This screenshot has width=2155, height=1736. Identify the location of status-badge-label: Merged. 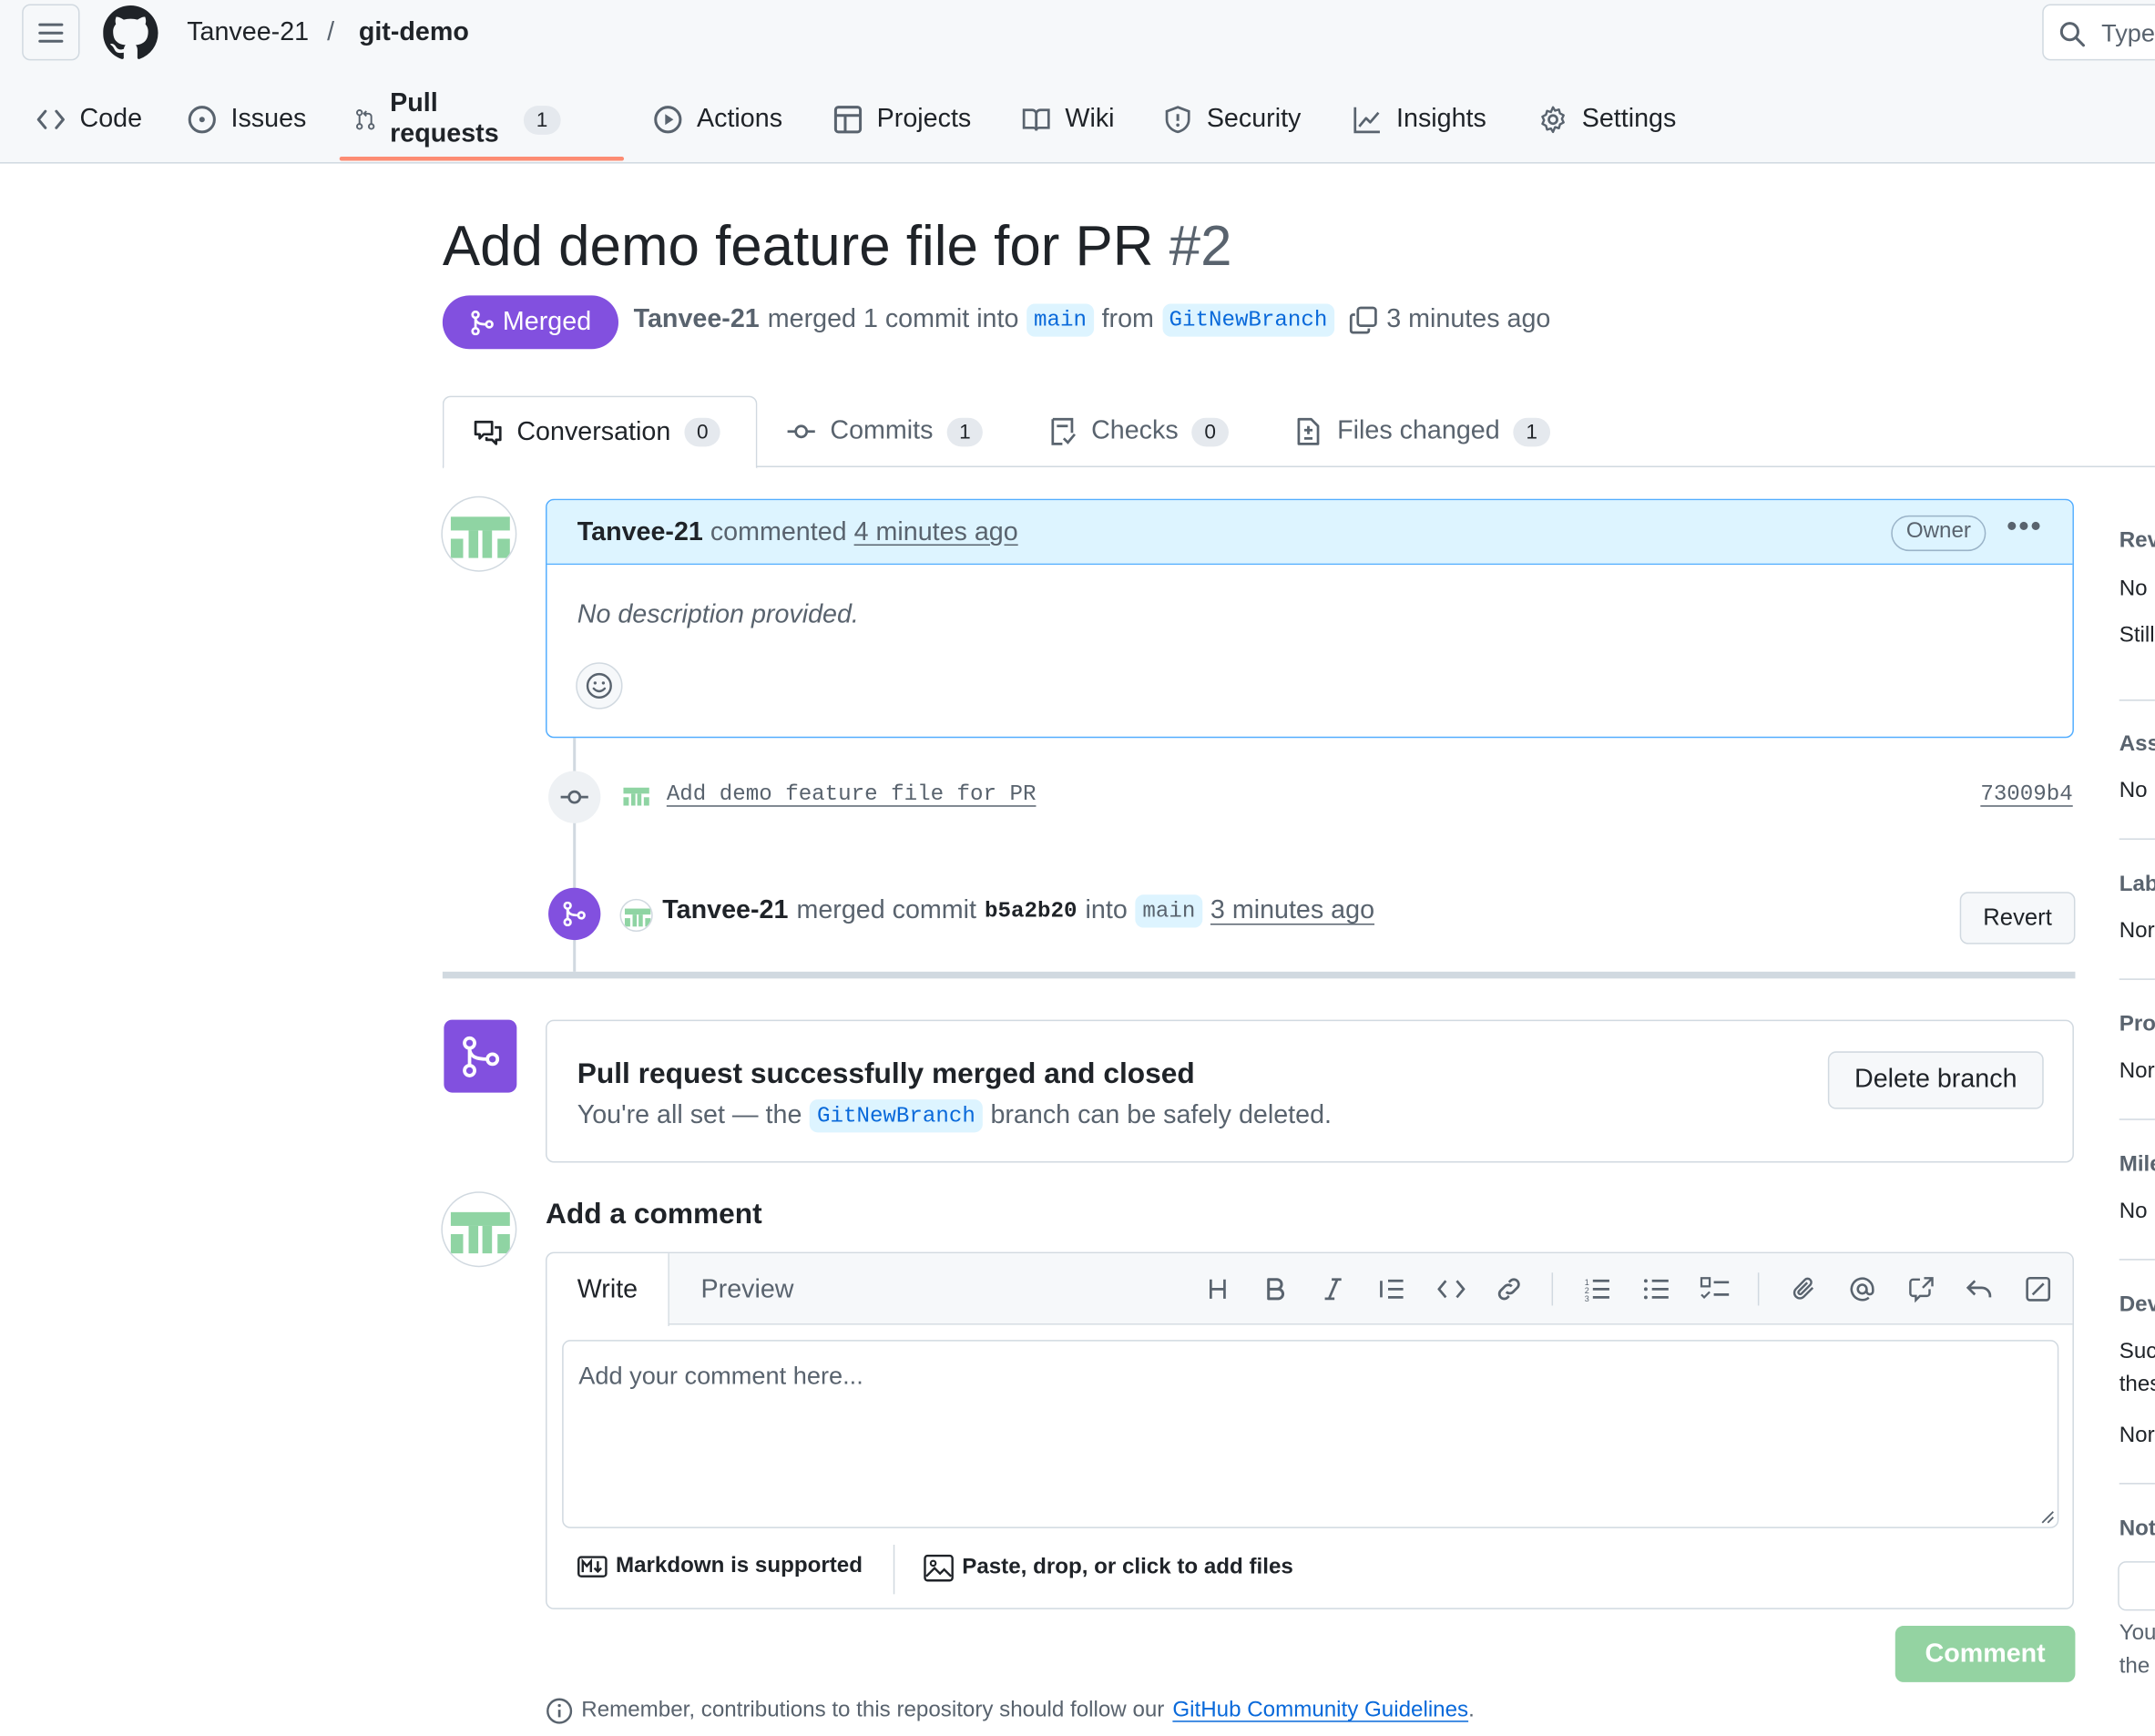
(547, 321).